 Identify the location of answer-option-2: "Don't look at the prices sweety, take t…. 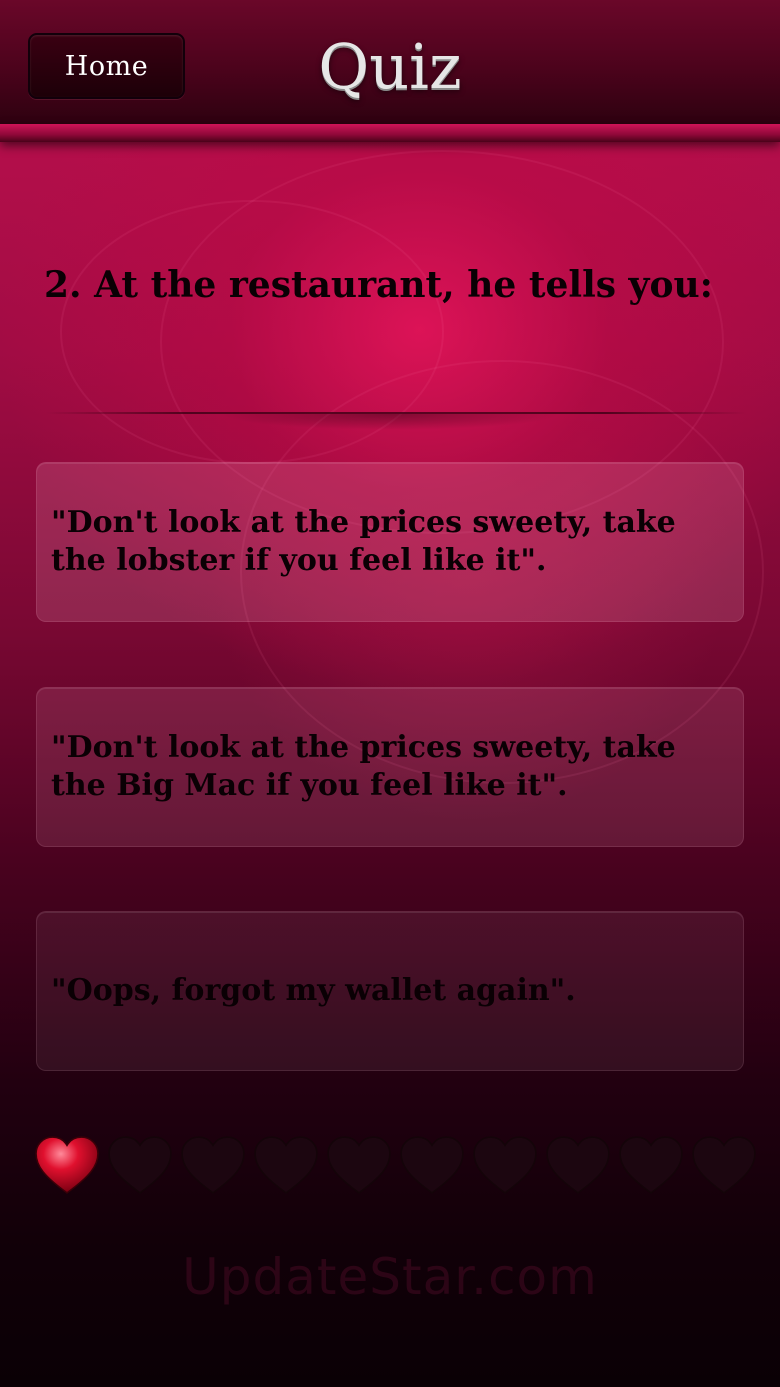
(390, 767).